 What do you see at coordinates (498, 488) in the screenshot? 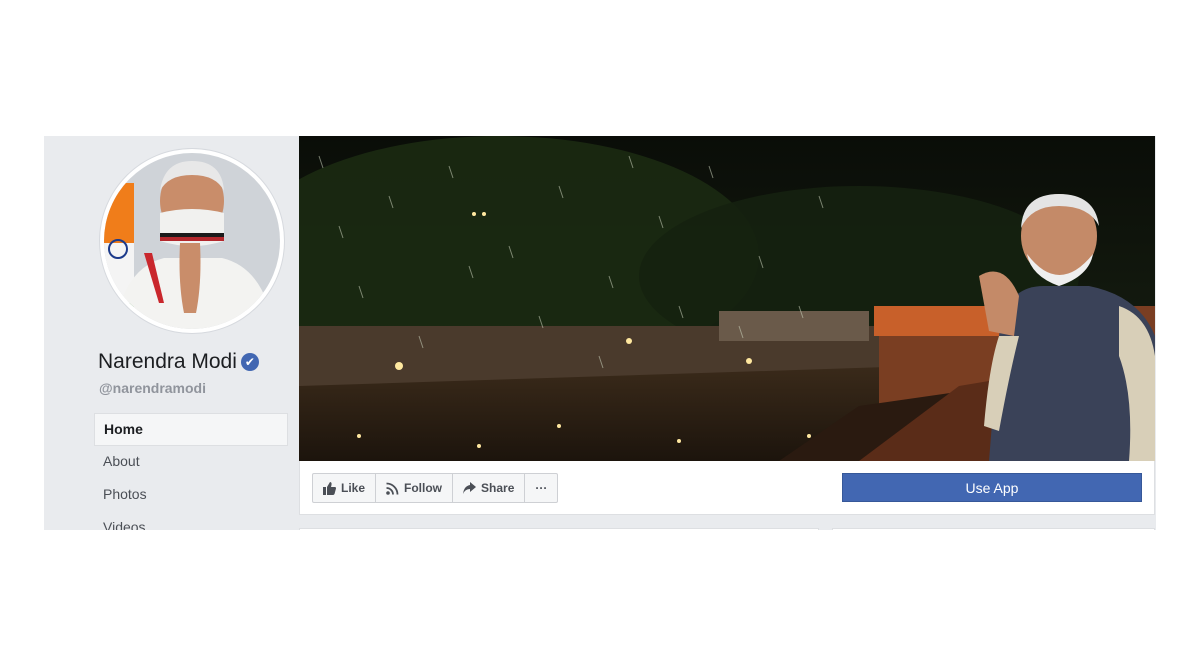
I see `share-label: Share` at bounding box center [498, 488].